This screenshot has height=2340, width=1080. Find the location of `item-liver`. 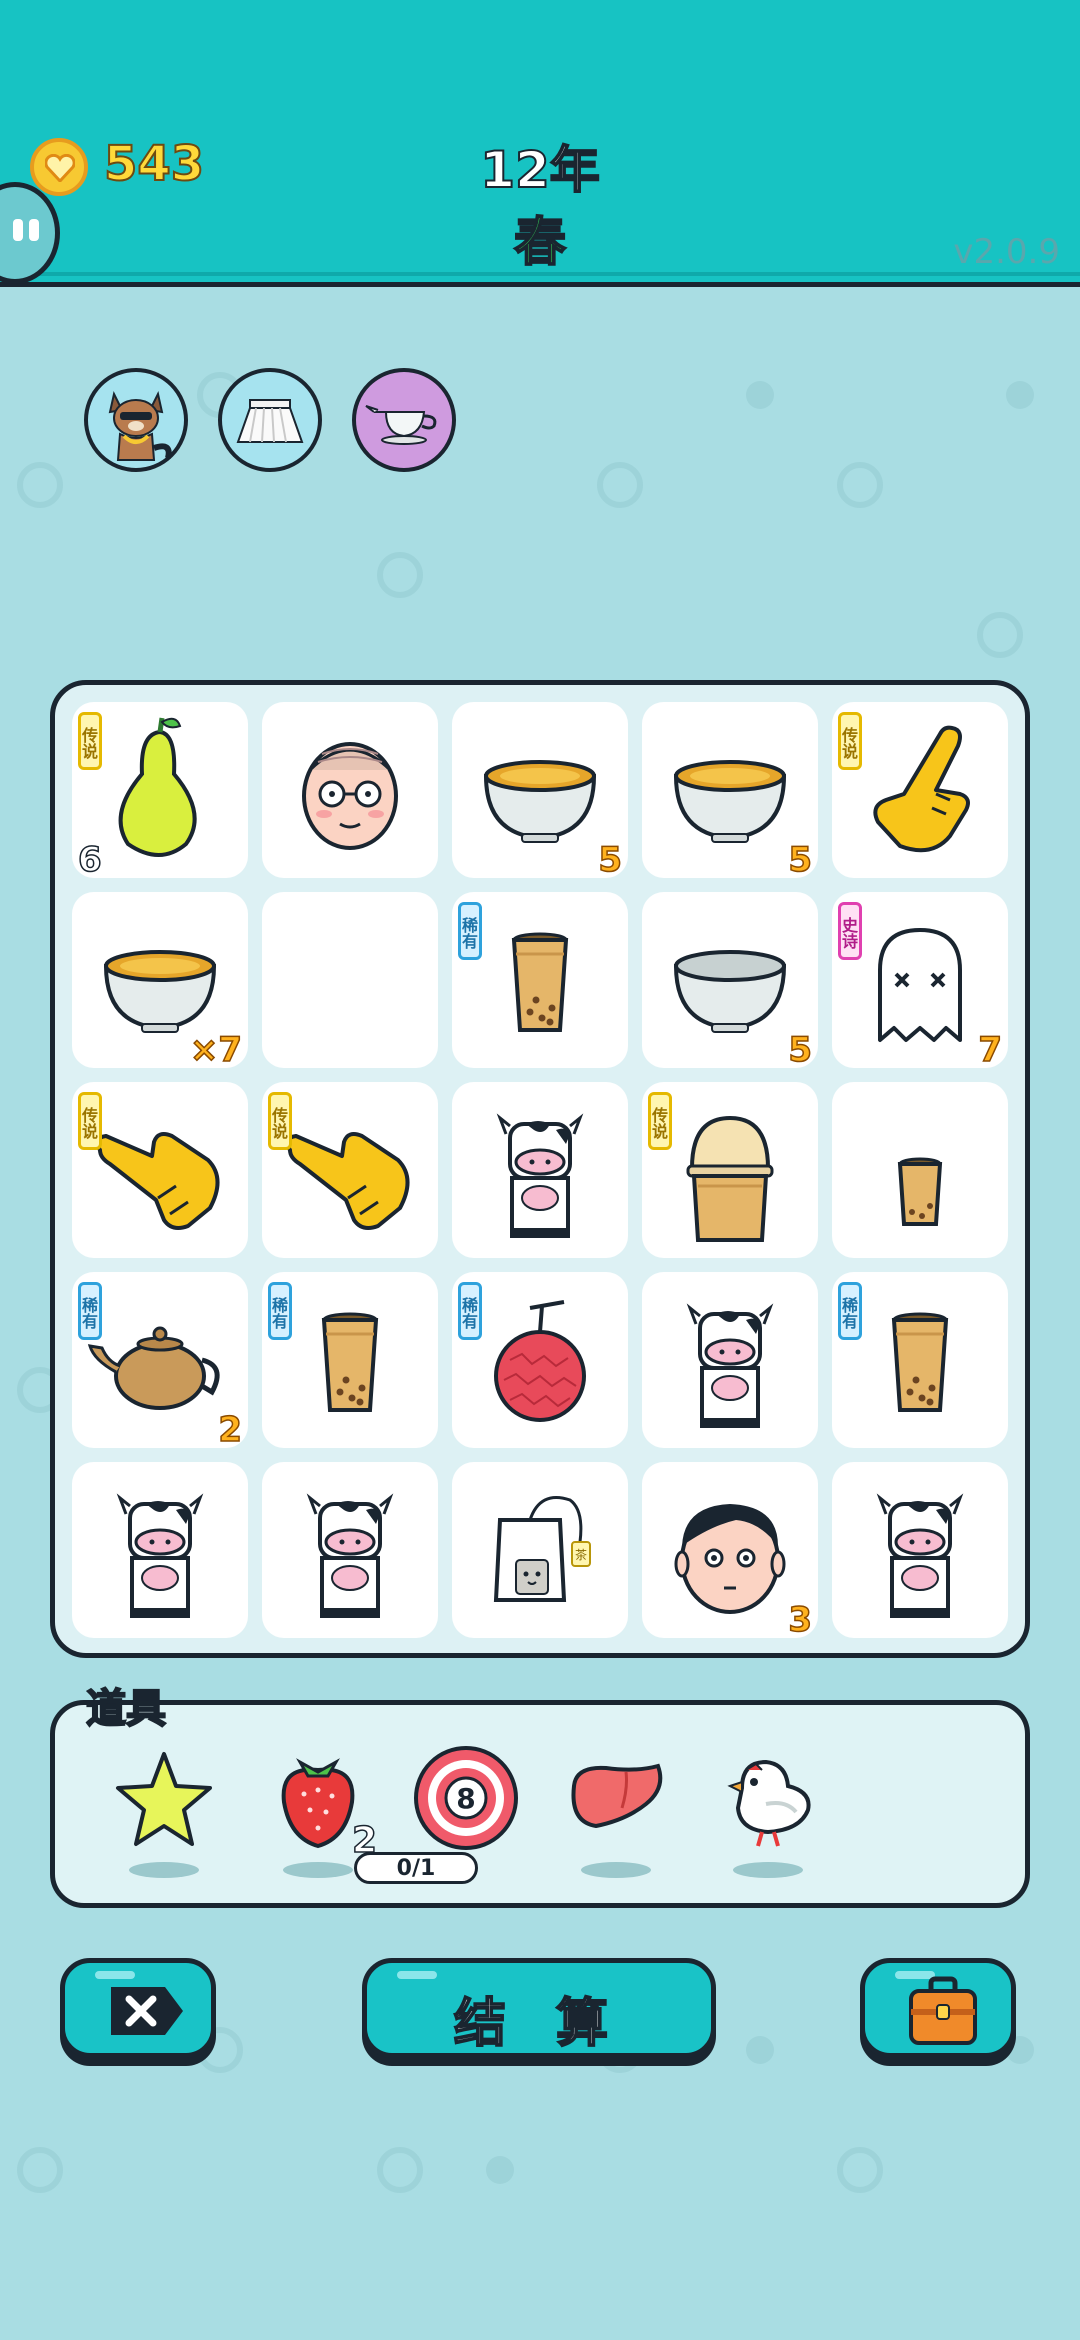

item-liver is located at coordinates (616, 1798).